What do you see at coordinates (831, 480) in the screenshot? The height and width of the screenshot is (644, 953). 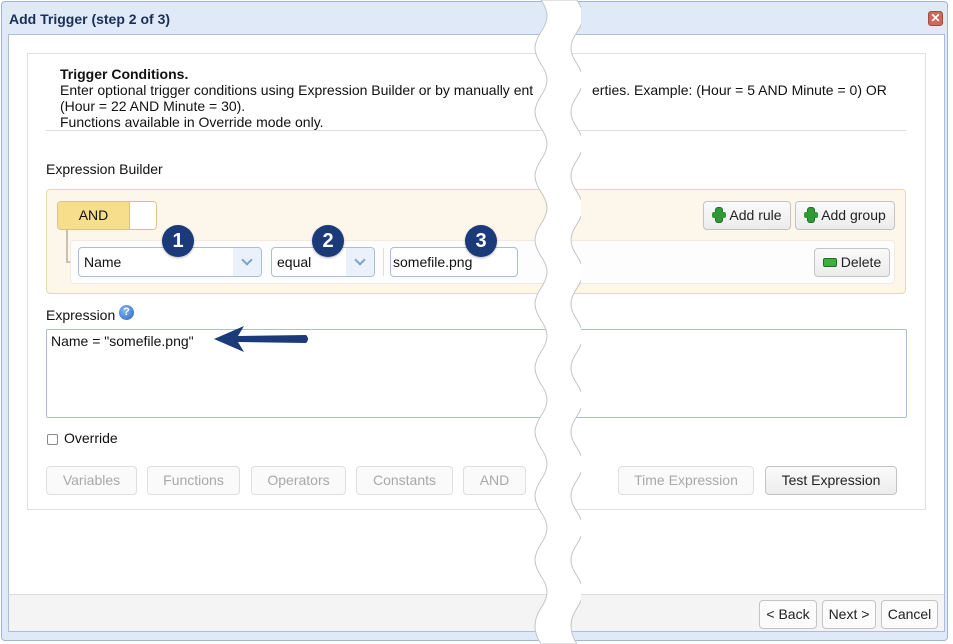 I see `test-expression-button: Test Expression` at bounding box center [831, 480].